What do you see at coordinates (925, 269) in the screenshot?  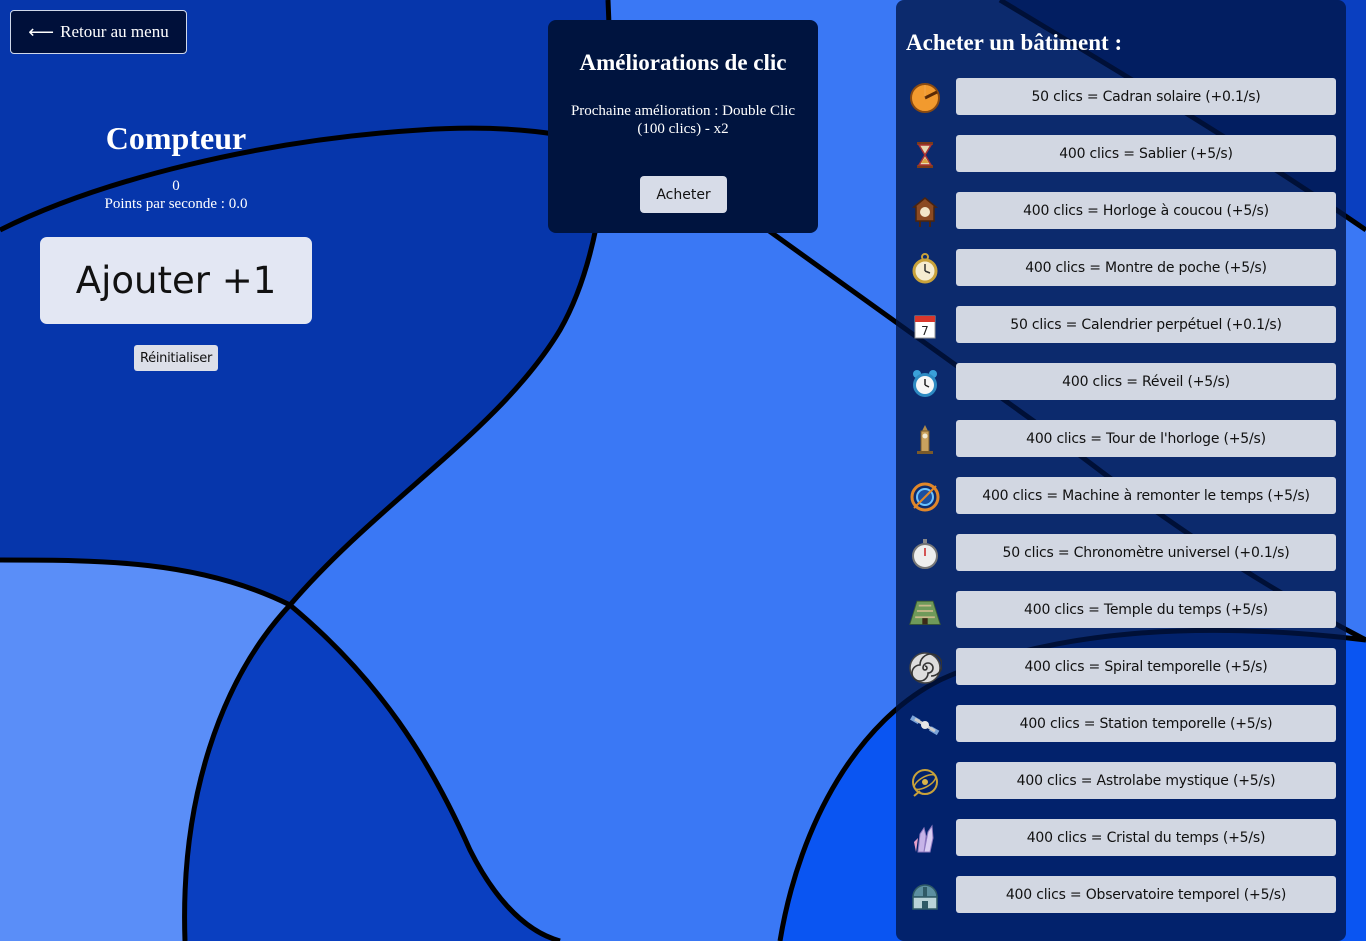 I see `pocket-watch-icon` at bounding box center [925, 269].